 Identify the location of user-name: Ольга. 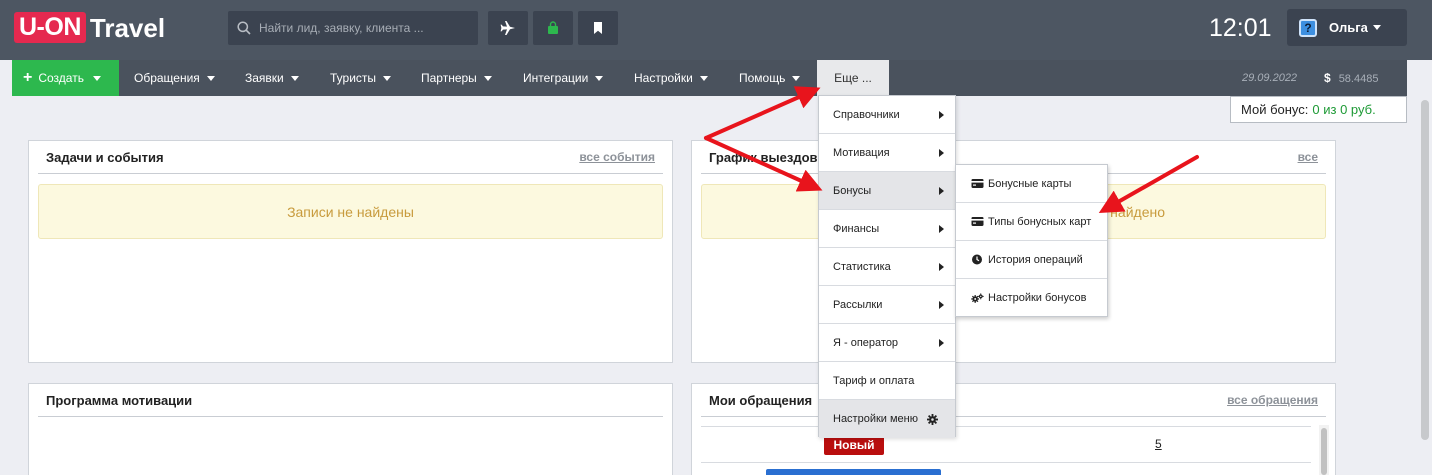
(1348, 27).